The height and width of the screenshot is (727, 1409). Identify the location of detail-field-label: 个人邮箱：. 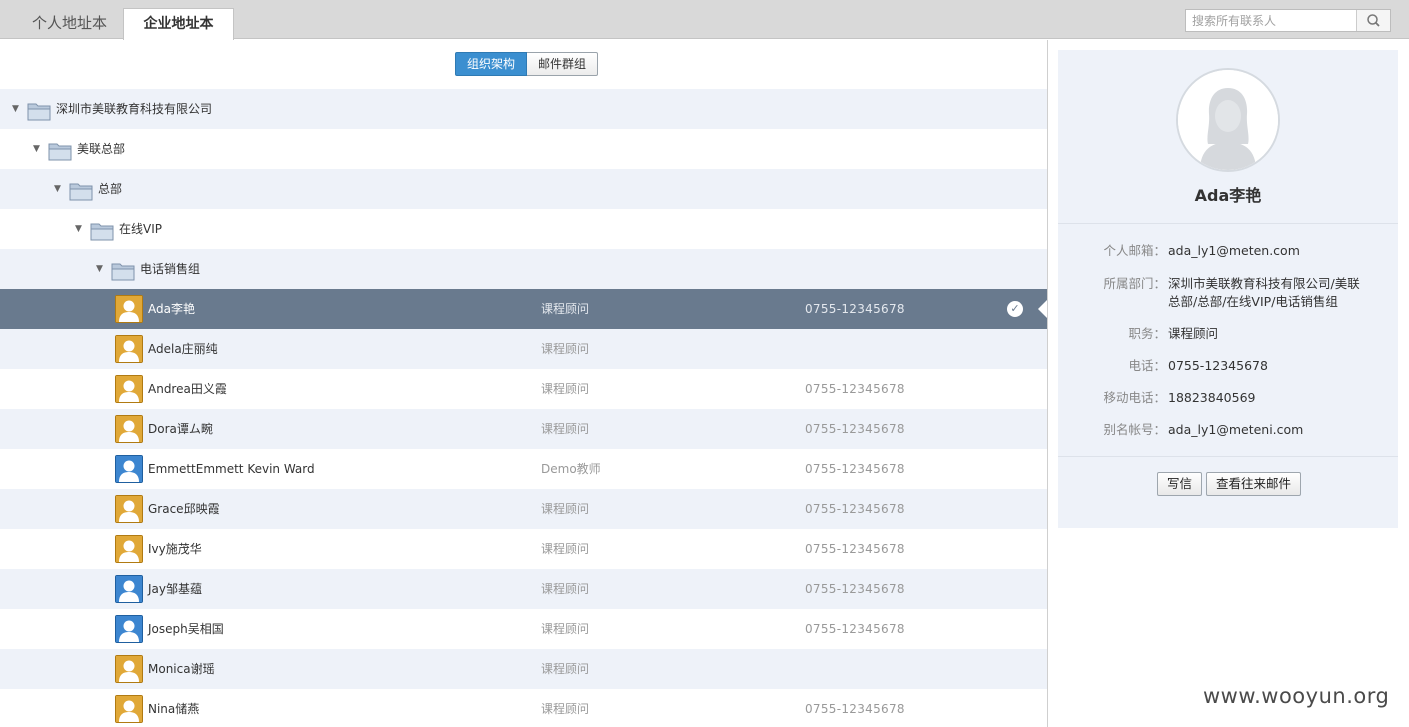
(1134, 250).